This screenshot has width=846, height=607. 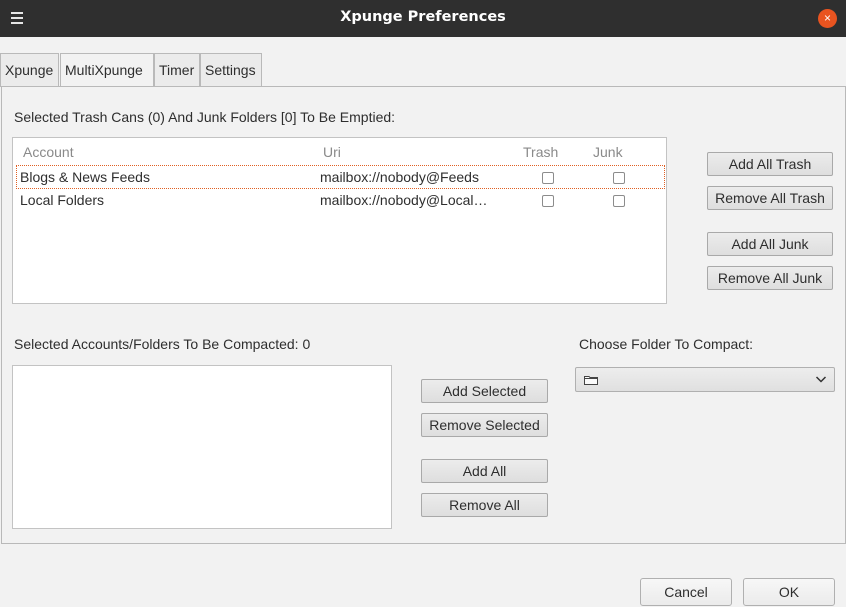 I want to click on uri-cell: mailbox://nobody@Feeds, so click(x=399, y=177).